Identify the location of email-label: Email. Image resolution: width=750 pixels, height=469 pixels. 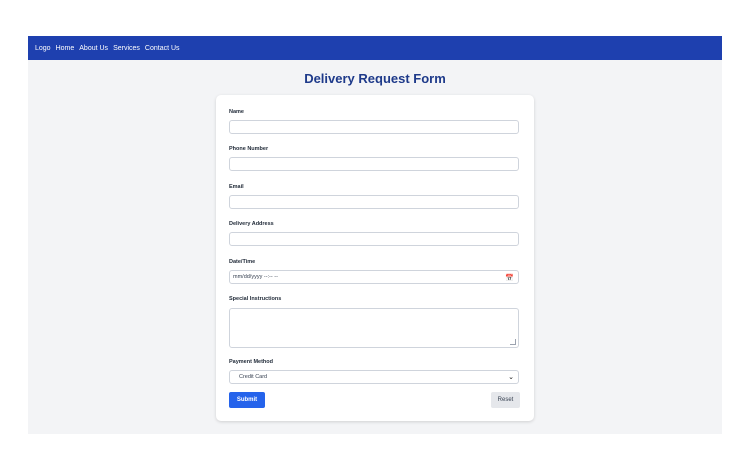
(236, 187).